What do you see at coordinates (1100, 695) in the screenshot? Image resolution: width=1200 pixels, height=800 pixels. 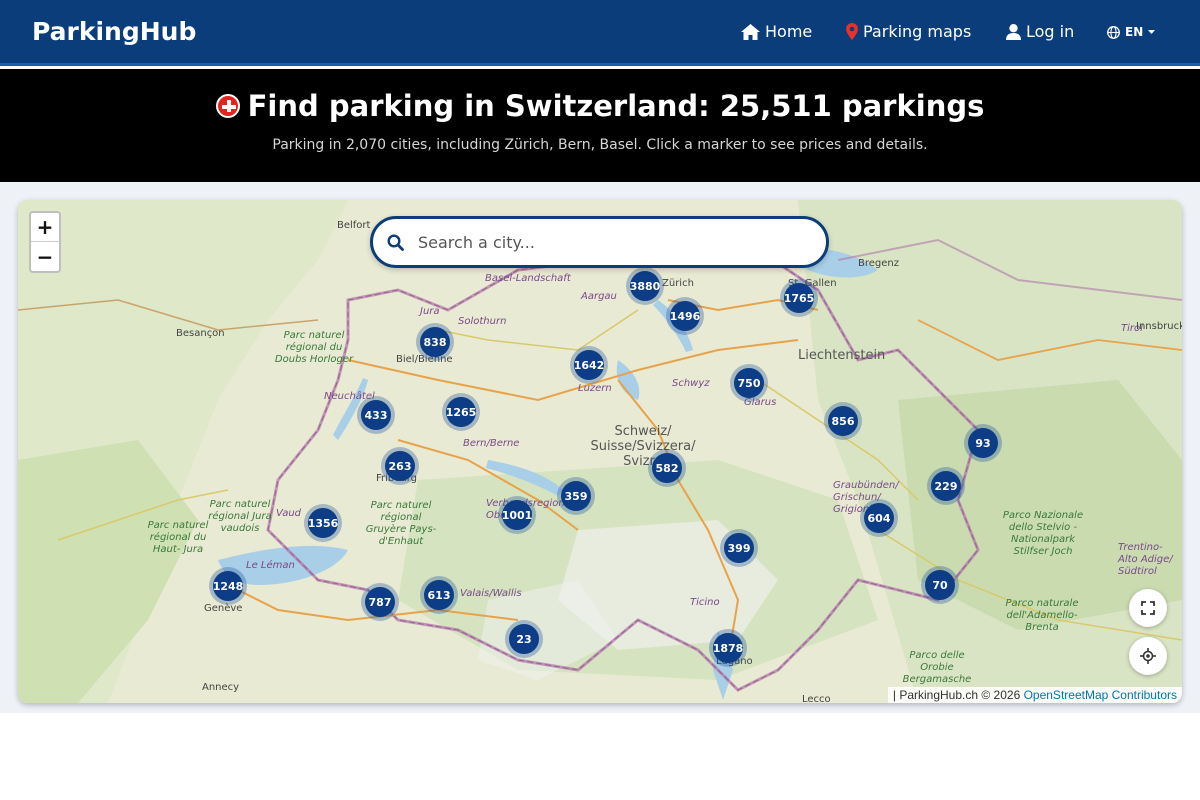 I see `osm-contributors-link: OpenStreetMap Contributors` at bounding box center [1100, 695].